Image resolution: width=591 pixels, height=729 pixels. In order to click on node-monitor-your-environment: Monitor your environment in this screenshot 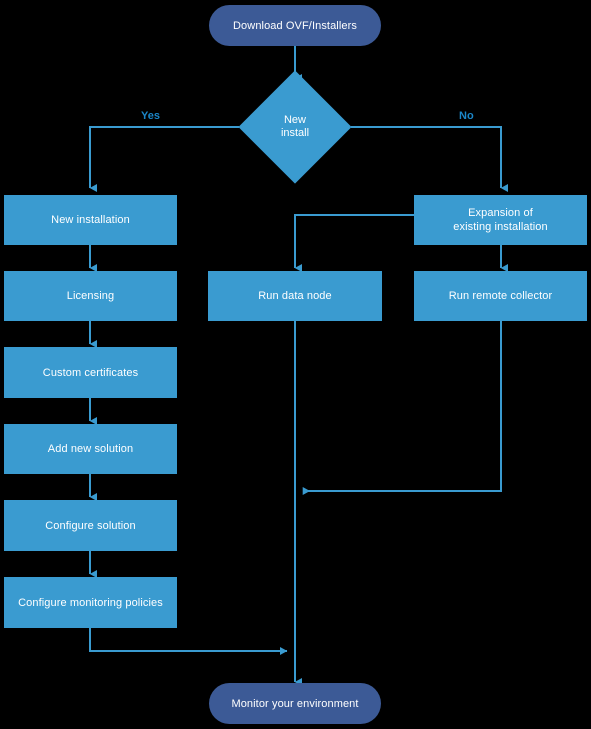, I will do `click(295, 703)`.